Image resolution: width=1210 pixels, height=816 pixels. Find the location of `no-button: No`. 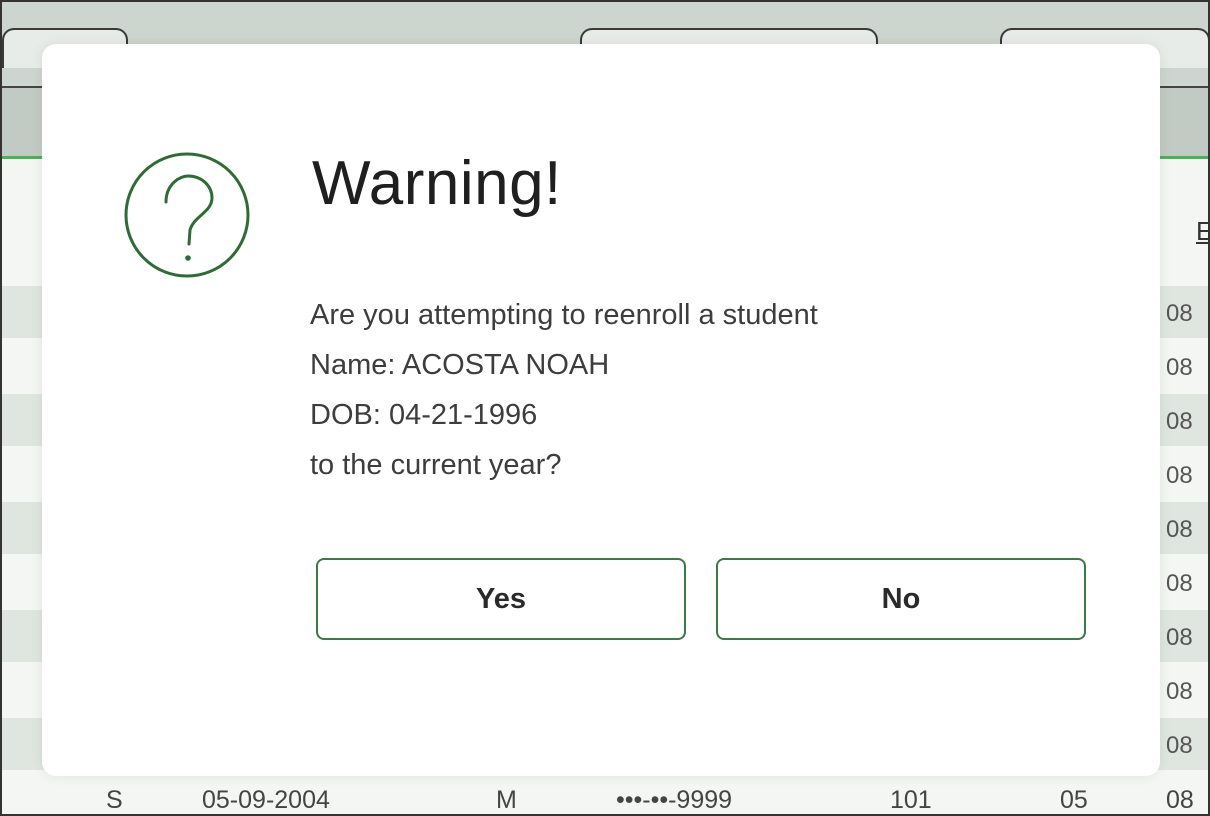

no-button: No is located at coordinates (901, 599).